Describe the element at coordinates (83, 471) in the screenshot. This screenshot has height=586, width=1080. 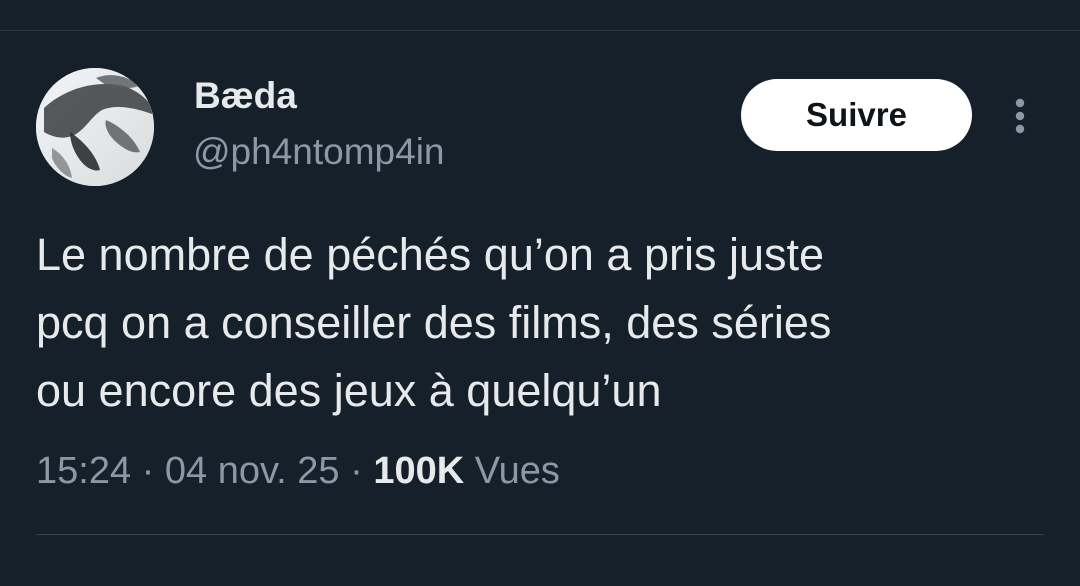
I see `tweet-time: 15:24` at that location.